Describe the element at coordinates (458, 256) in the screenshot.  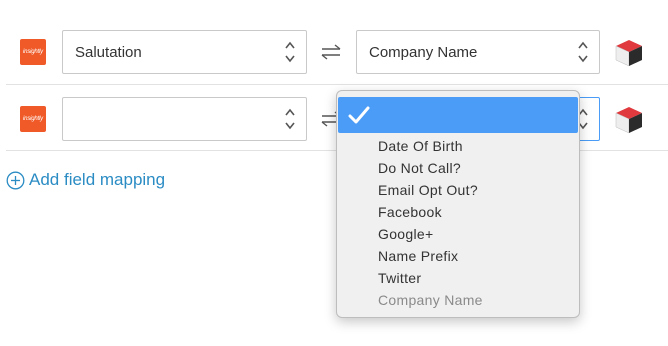
I see `dropdown-option: Name Prefix` at that location.